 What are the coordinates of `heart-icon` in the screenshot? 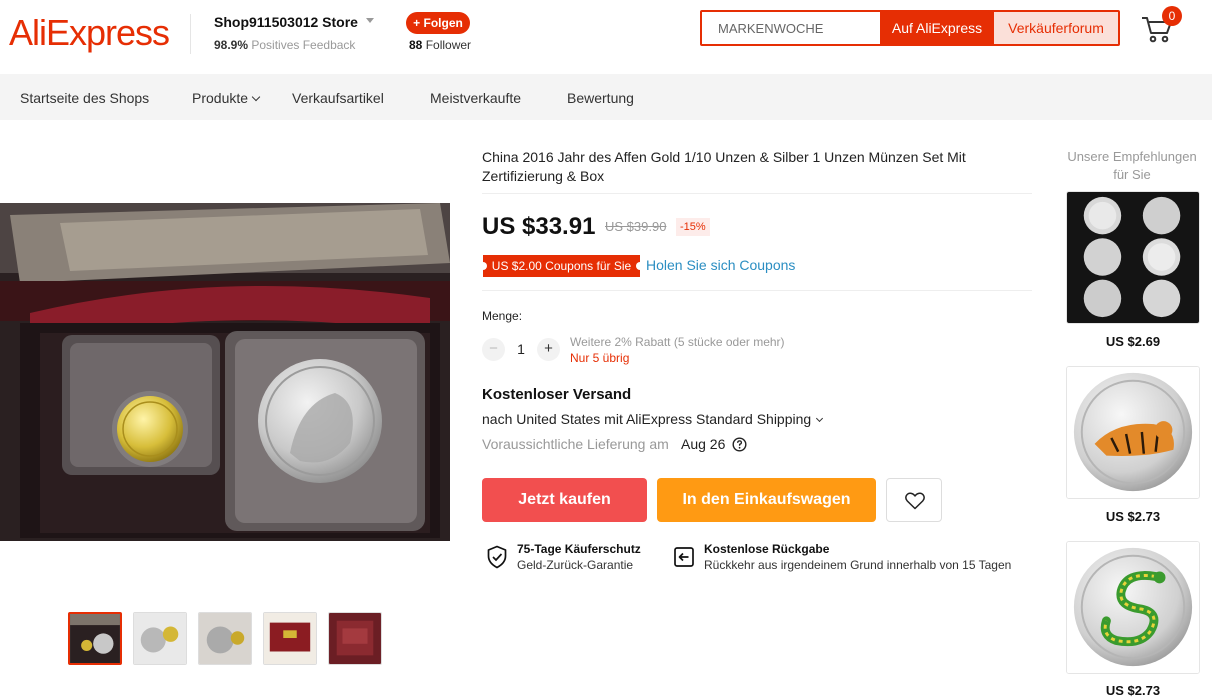 It's located at (915, 501).